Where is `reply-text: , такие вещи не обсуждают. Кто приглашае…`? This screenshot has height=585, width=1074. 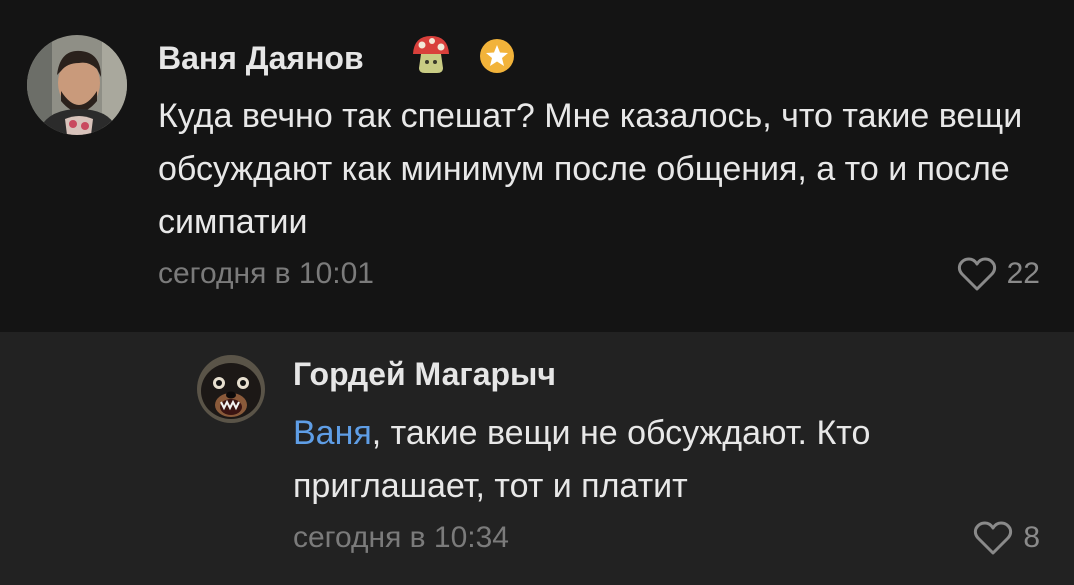 reply-text: , такие вещи не обсуждают. Кто приглашае… is located at coordinates (582, 459).